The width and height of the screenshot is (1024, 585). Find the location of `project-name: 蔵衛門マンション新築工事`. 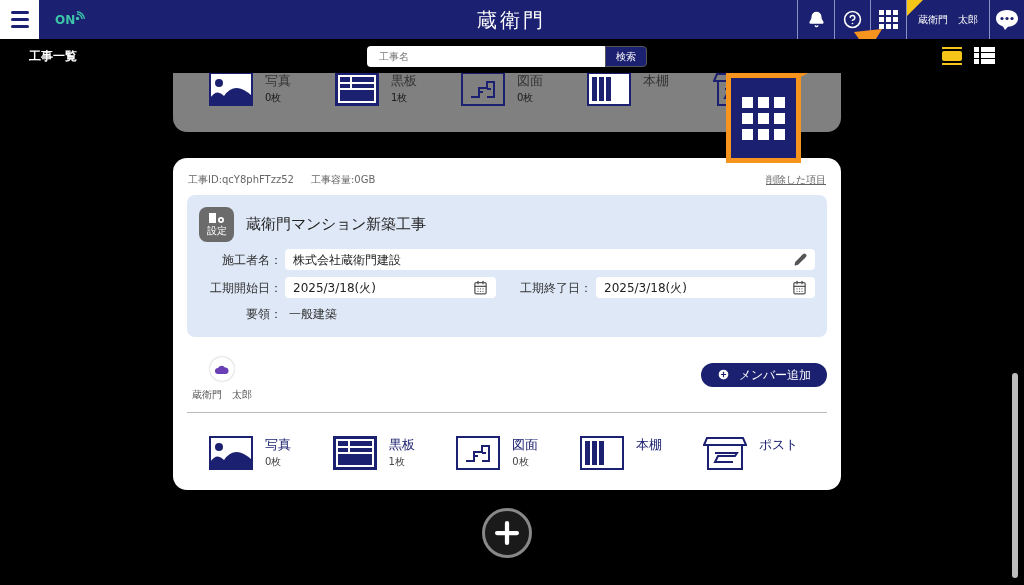

project-name: 蔵衛門マンション新築工事 is located at coordinates (336, 225).